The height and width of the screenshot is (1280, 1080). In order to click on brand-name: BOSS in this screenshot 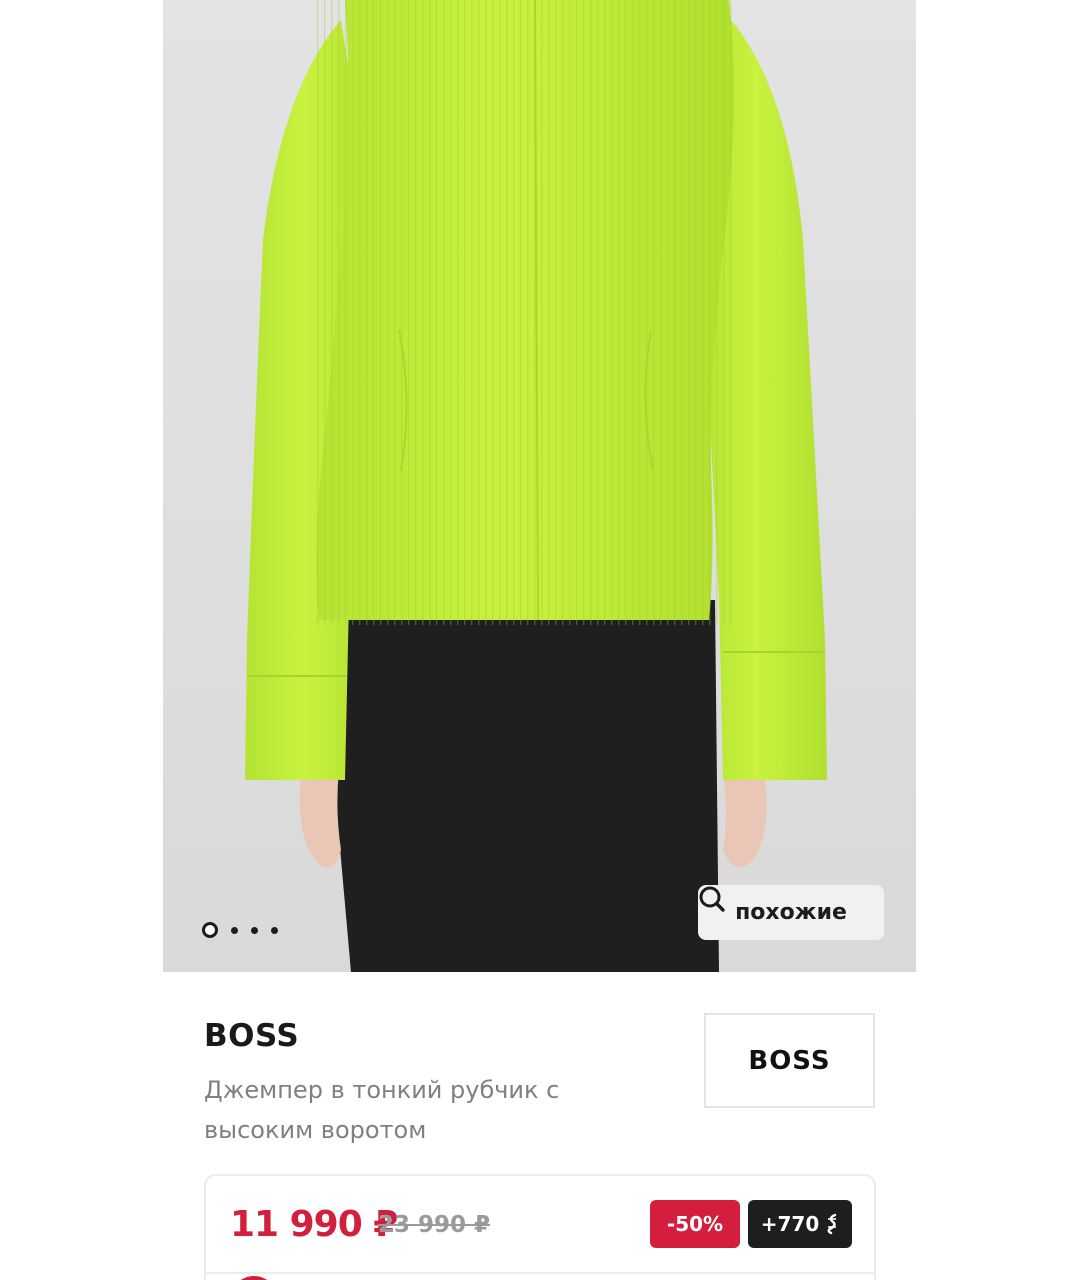, I will do `click(251, 1036)`.